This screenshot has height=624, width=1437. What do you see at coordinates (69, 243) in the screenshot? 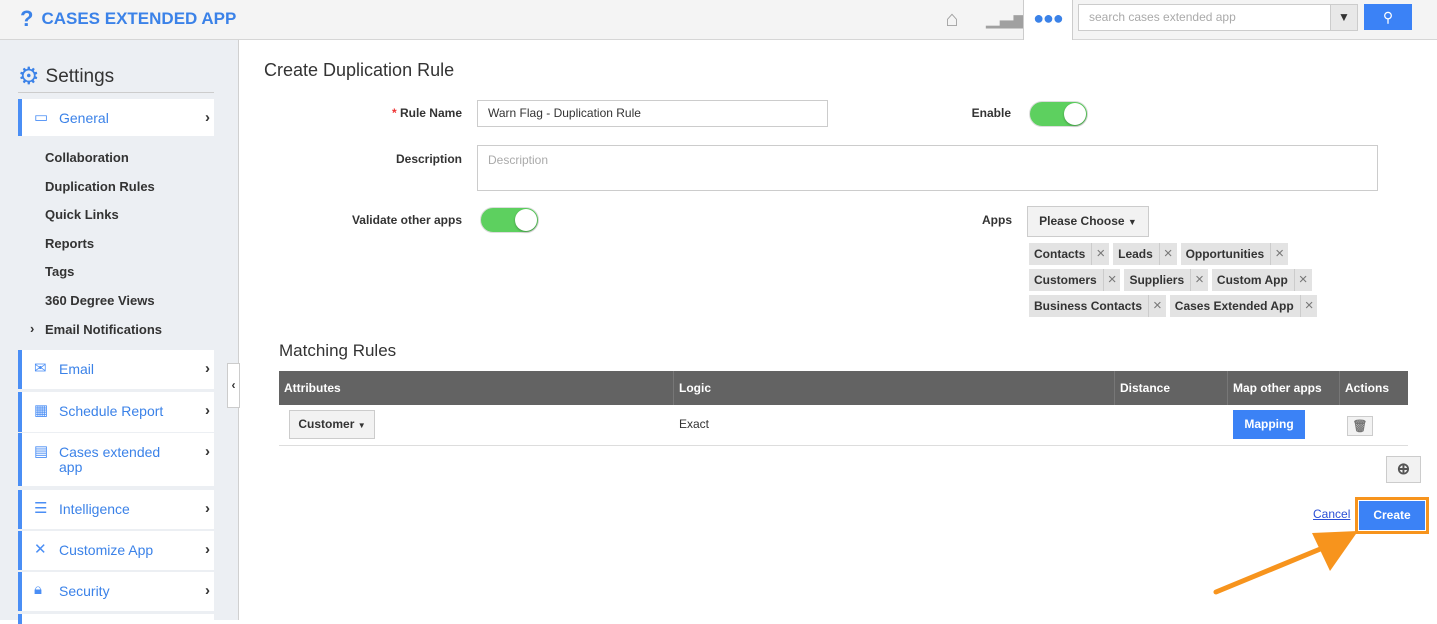
I see `sidebar-sub-reports: Reports` at bounding box center [69, 243].